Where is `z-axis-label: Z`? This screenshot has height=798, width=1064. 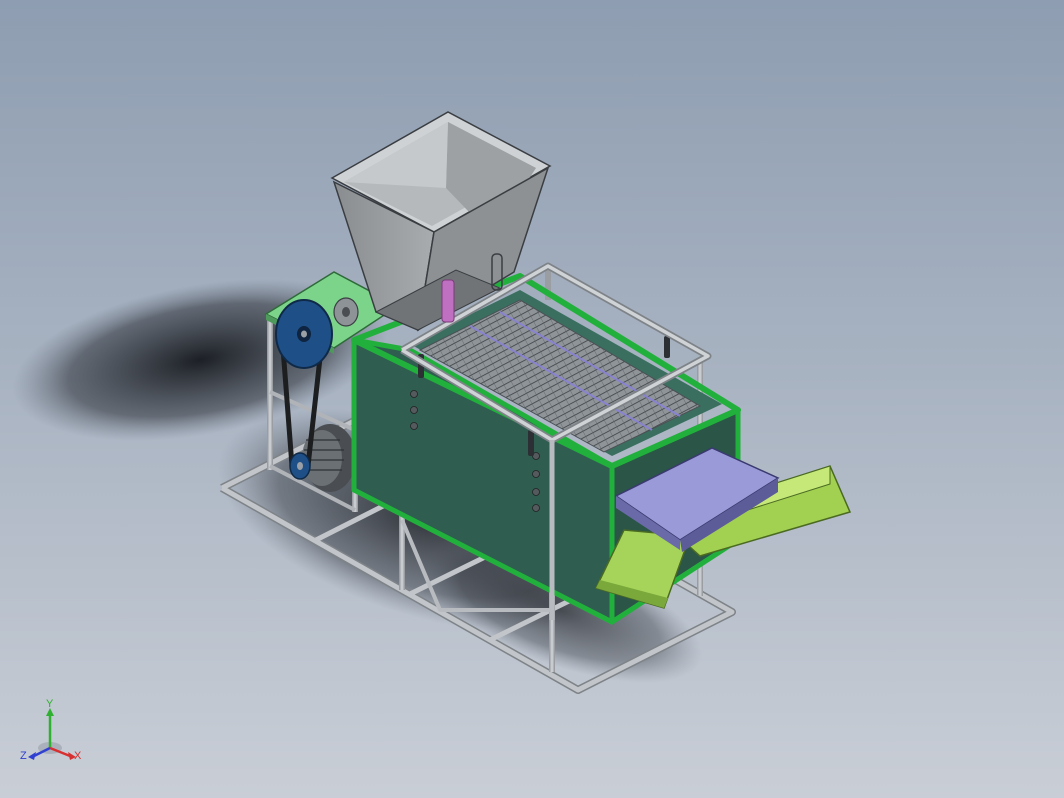
z-axis-label: Z is located at coordinates (23, 756).